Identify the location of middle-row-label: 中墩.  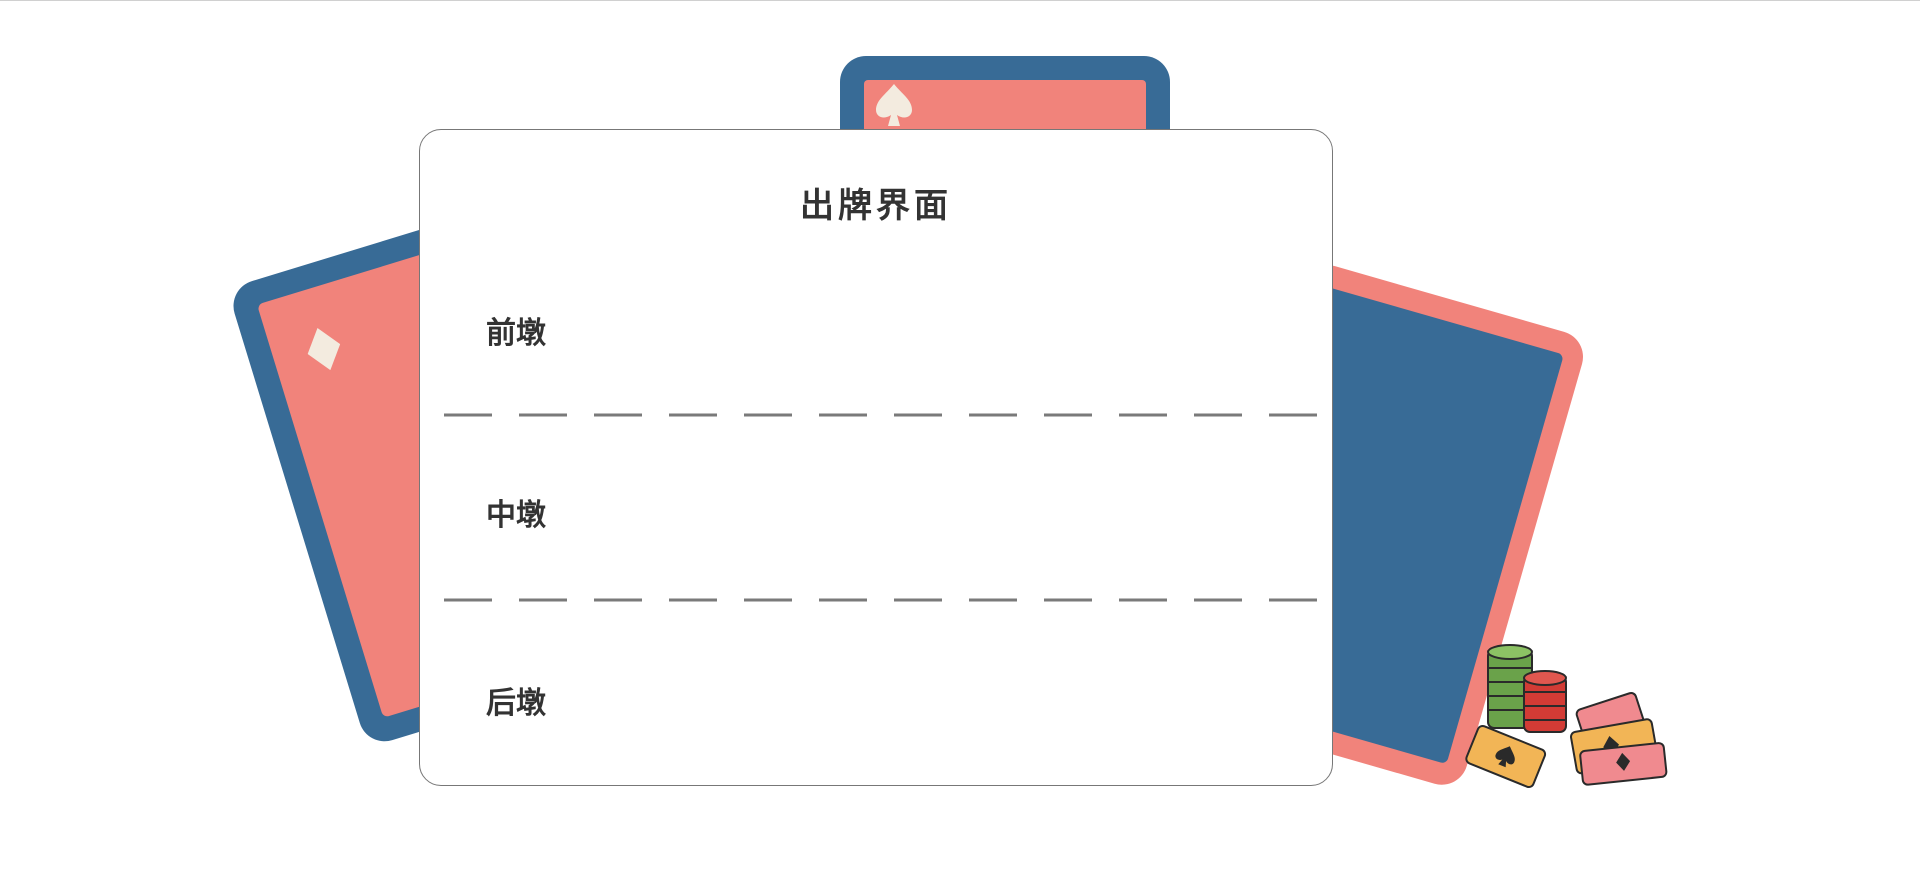
(516, 515).